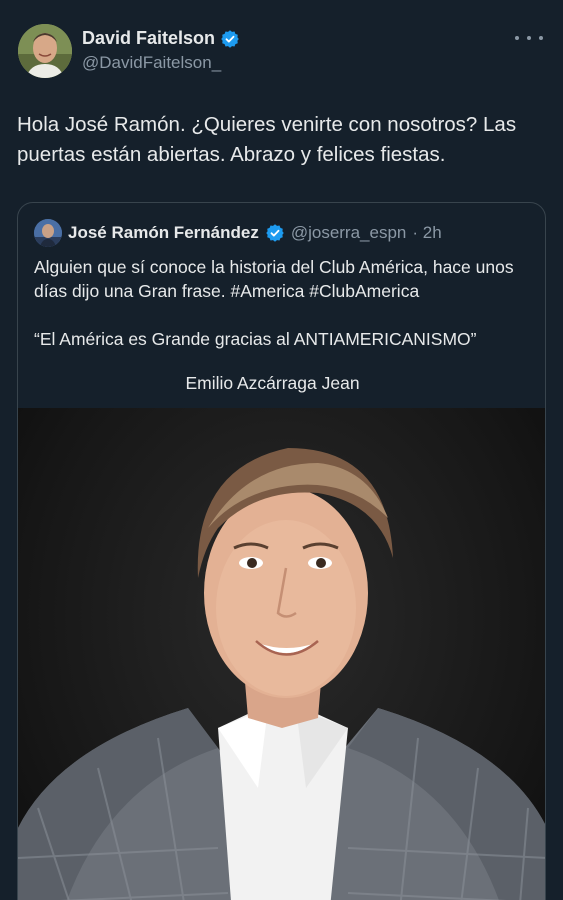 The width and height of the screenshot is (563, 900). What do you see at coordinates (272, 383) in the screenshot?
I see `quoted-attribution: Emilio Azcárraga Jean` at bounding box center [272, 383].